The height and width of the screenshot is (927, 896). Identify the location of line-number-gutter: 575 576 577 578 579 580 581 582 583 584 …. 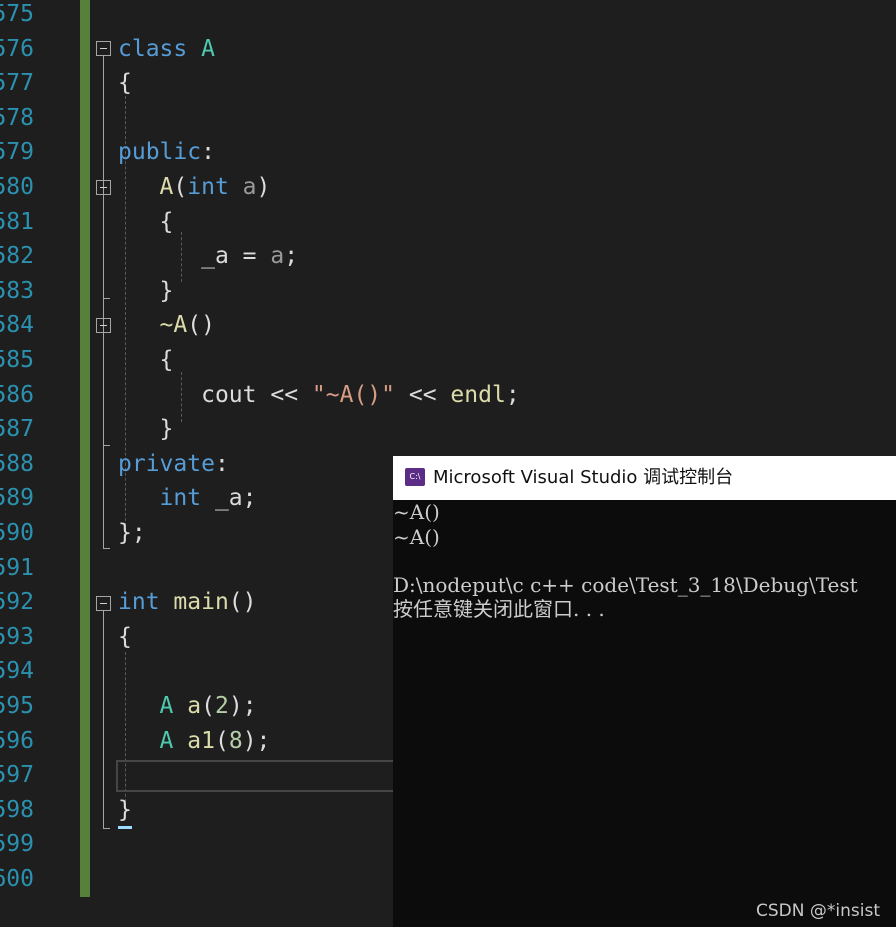
(39, 463).